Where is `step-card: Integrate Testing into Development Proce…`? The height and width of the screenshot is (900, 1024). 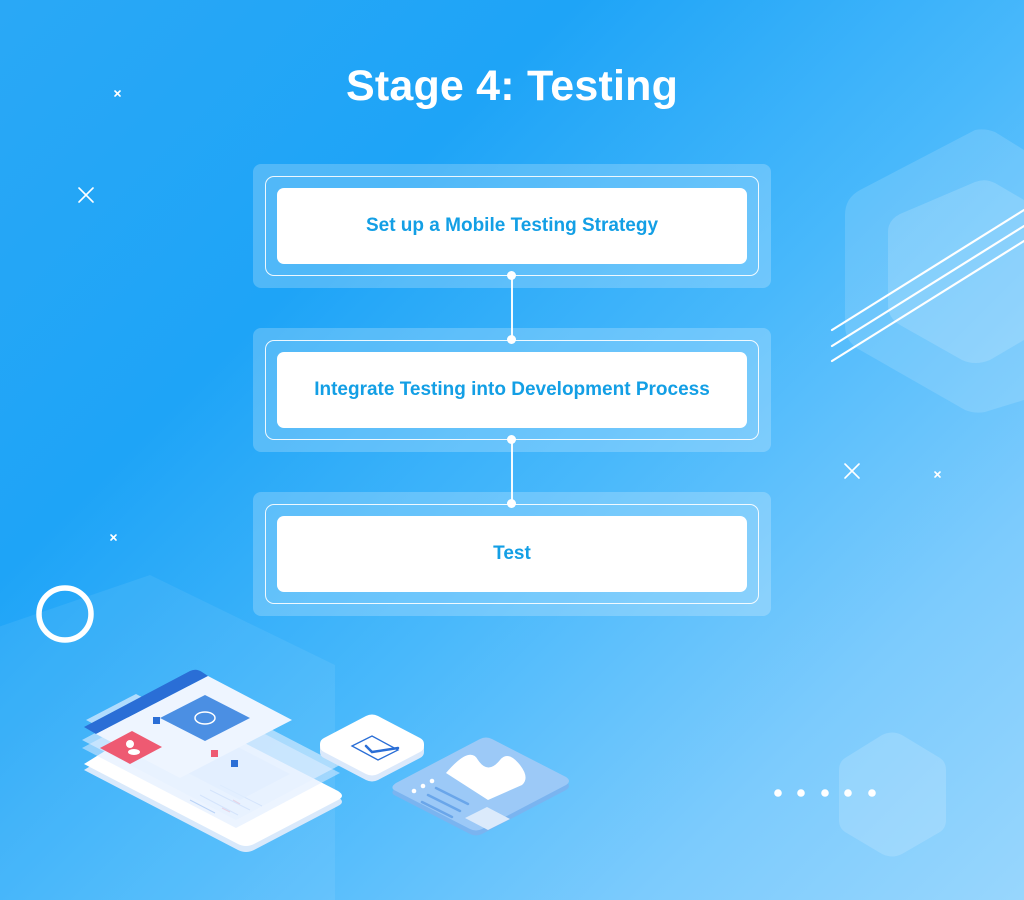 step-card: Integrate Testing into Development Proce… is located at coordinates (512, 390).